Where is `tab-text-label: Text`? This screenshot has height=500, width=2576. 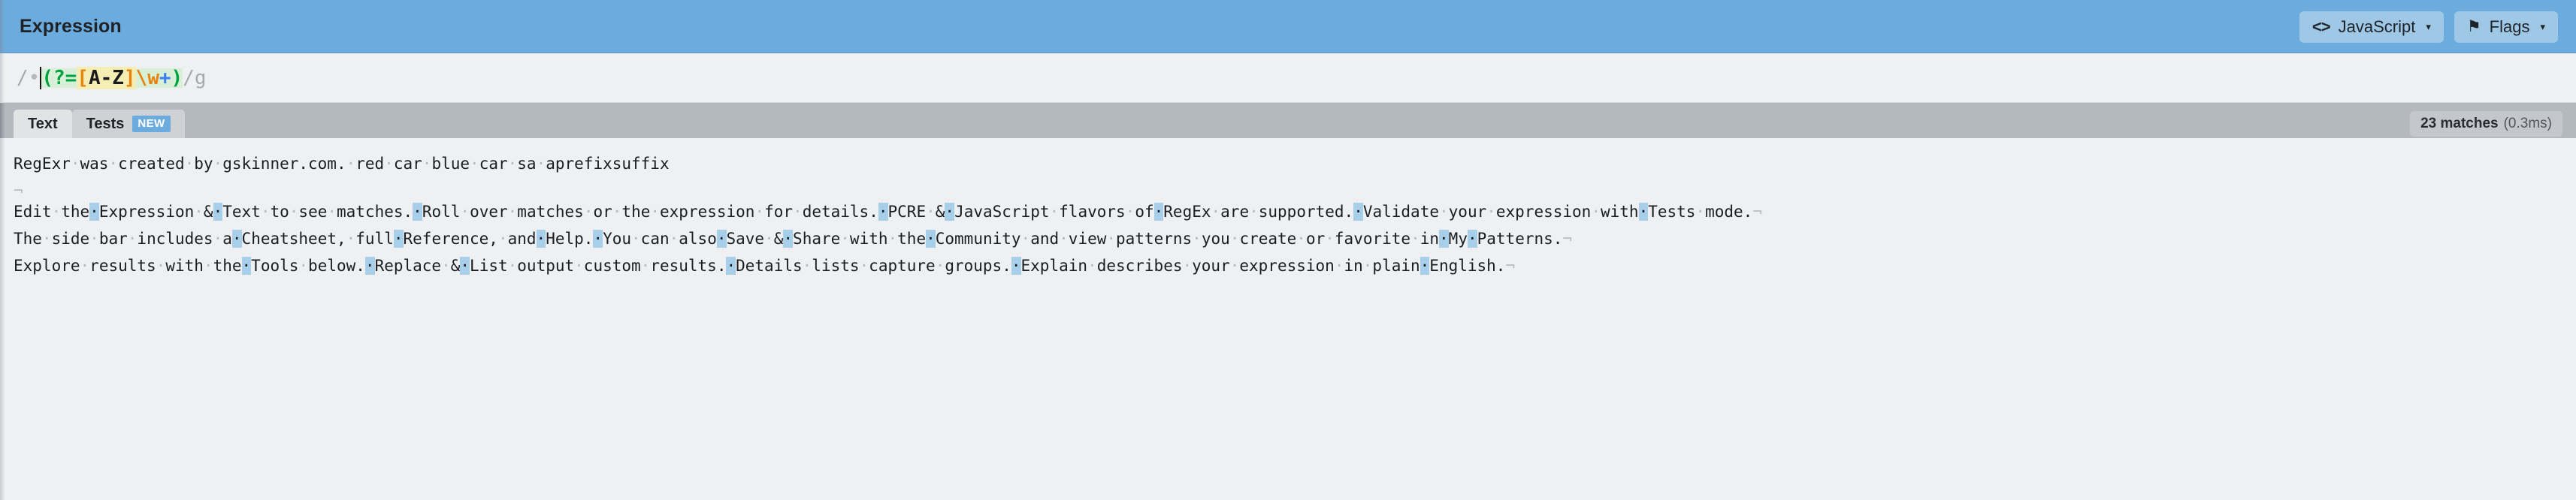
tab-text-label: Text is located at coordinates (43, 123).